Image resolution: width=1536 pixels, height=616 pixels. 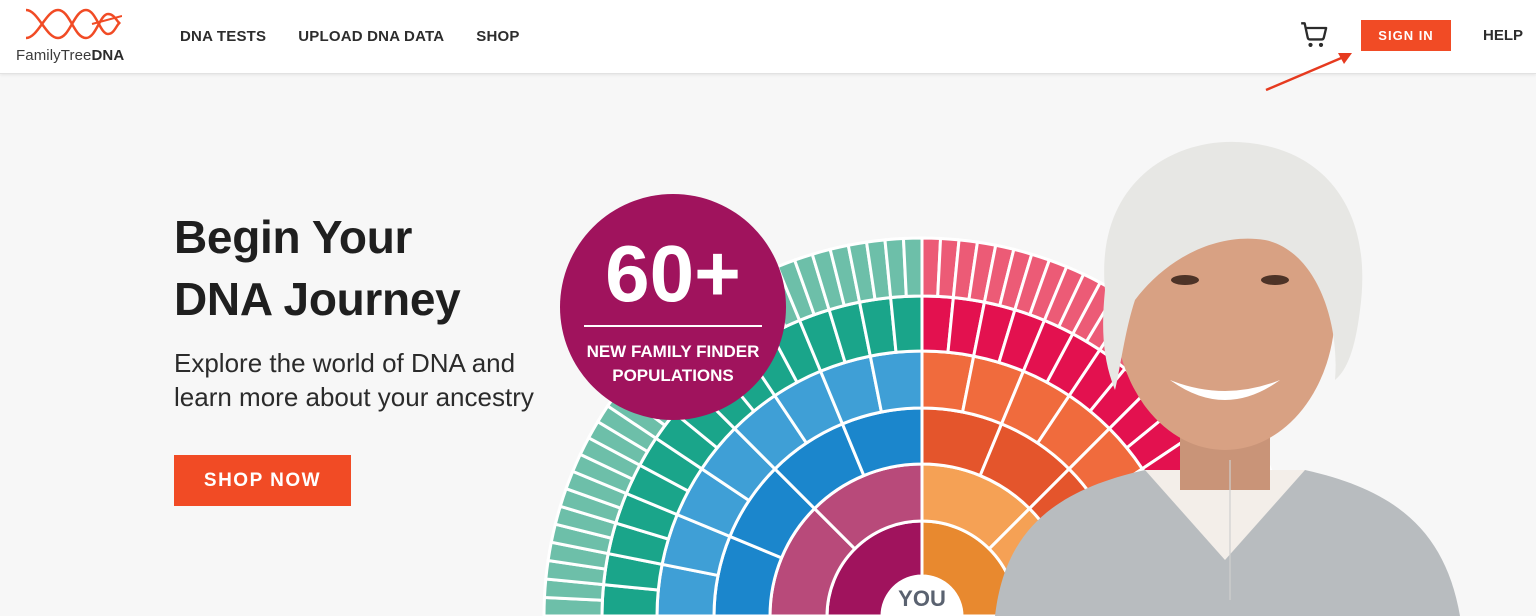 I want to click on logo-text: FamilyTreeDNA, so click(x=70, y=55).